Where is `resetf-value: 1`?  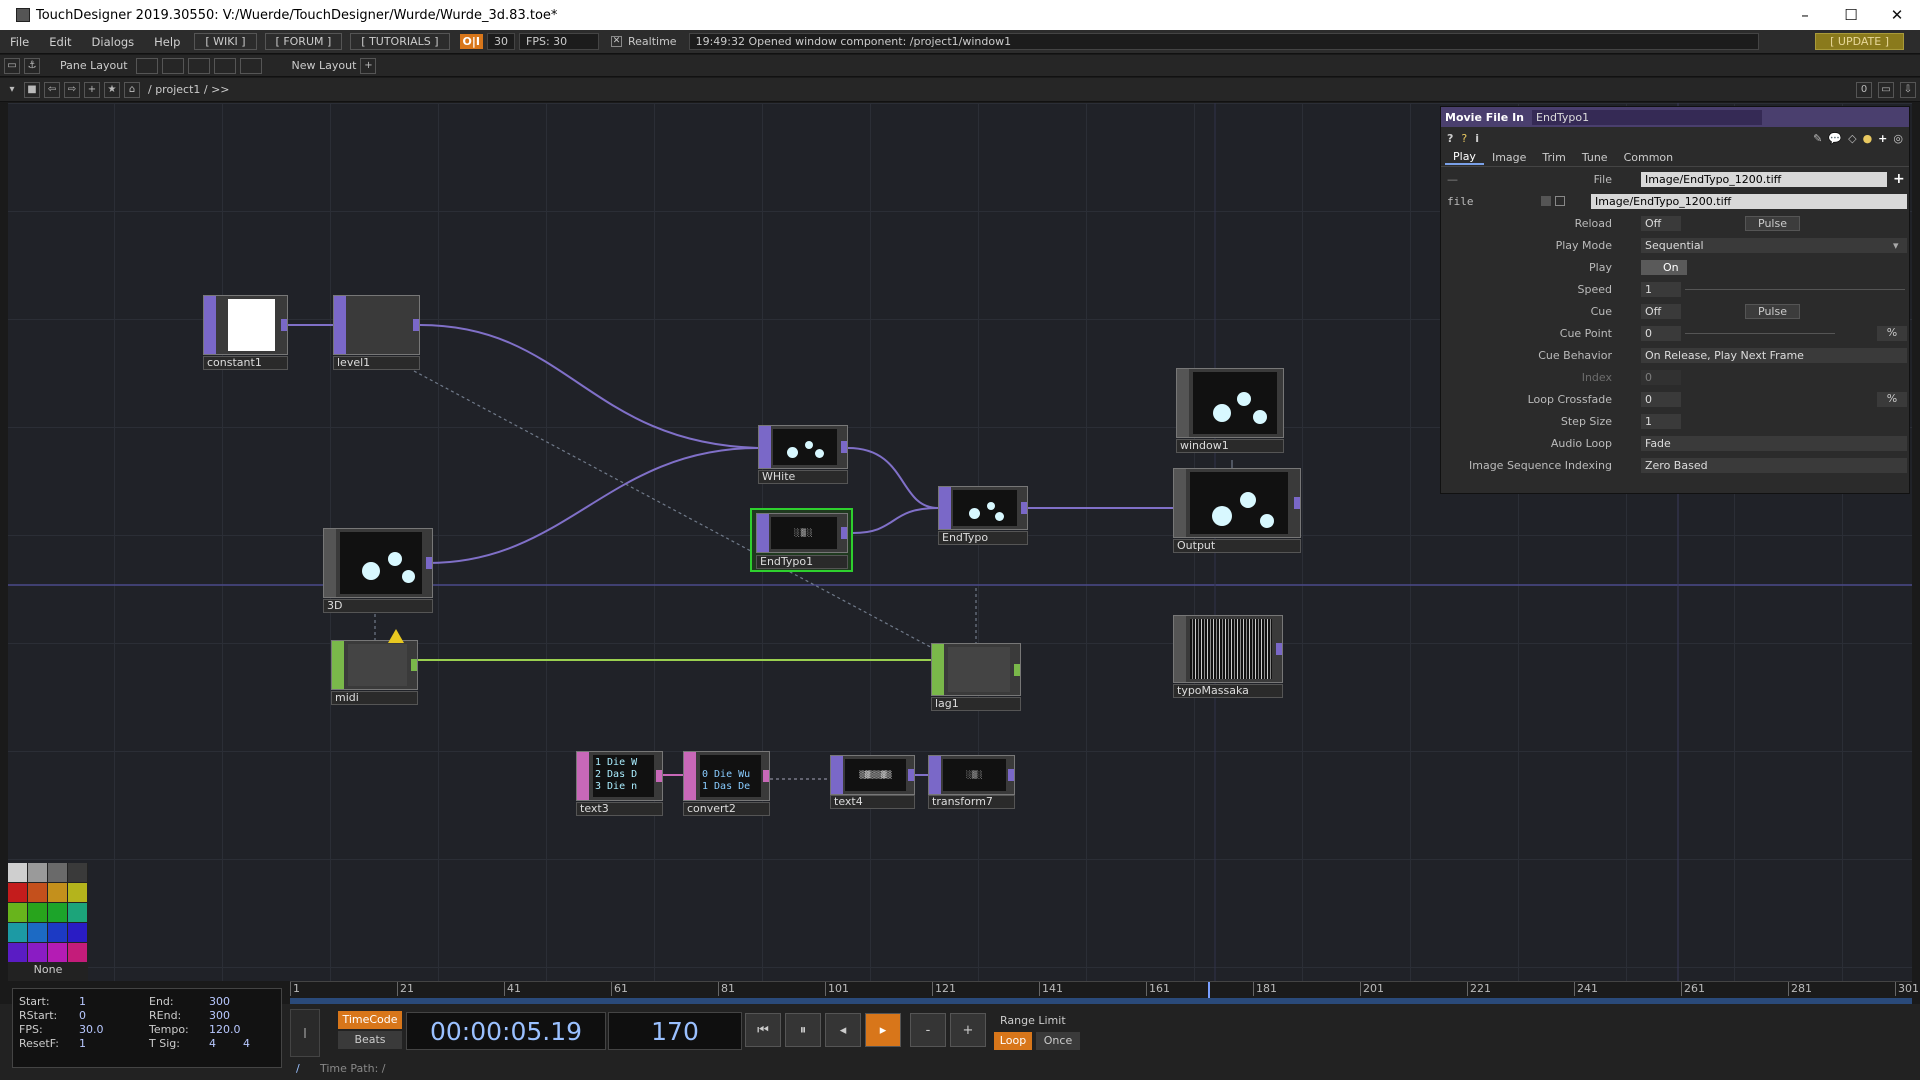 resetf-value: 1 is located at coordinates (82, 1043).